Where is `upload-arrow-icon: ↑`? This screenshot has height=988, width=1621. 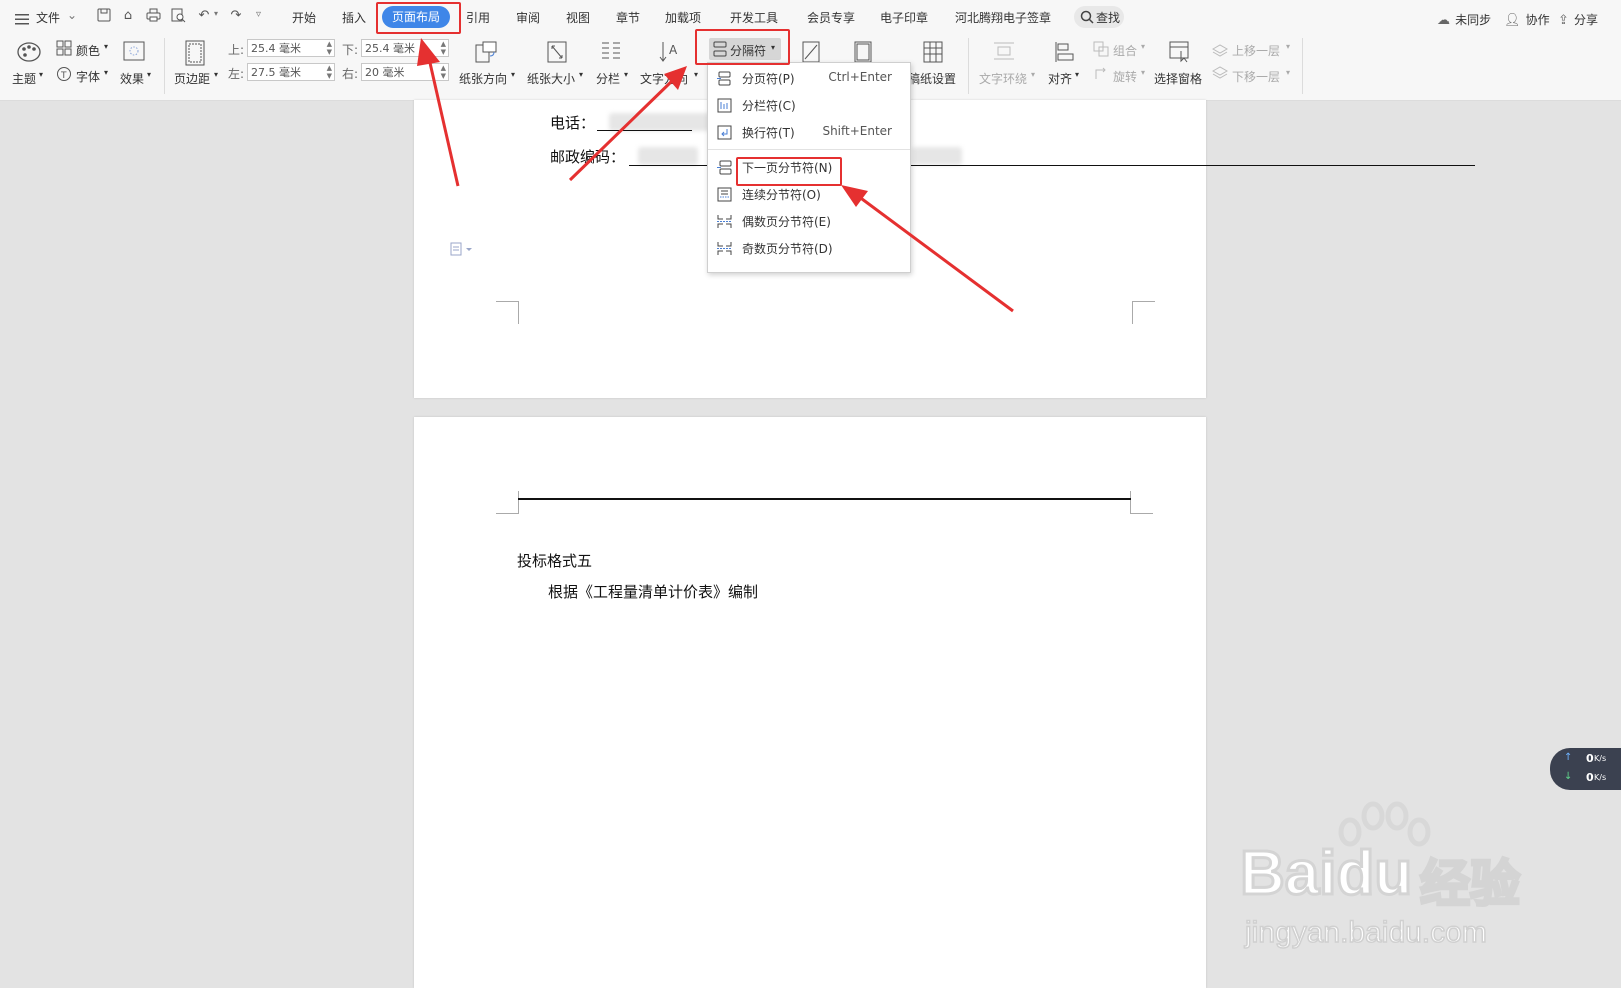
upload-arrow-icon: ↑ is located at coordinates (1568, 757).